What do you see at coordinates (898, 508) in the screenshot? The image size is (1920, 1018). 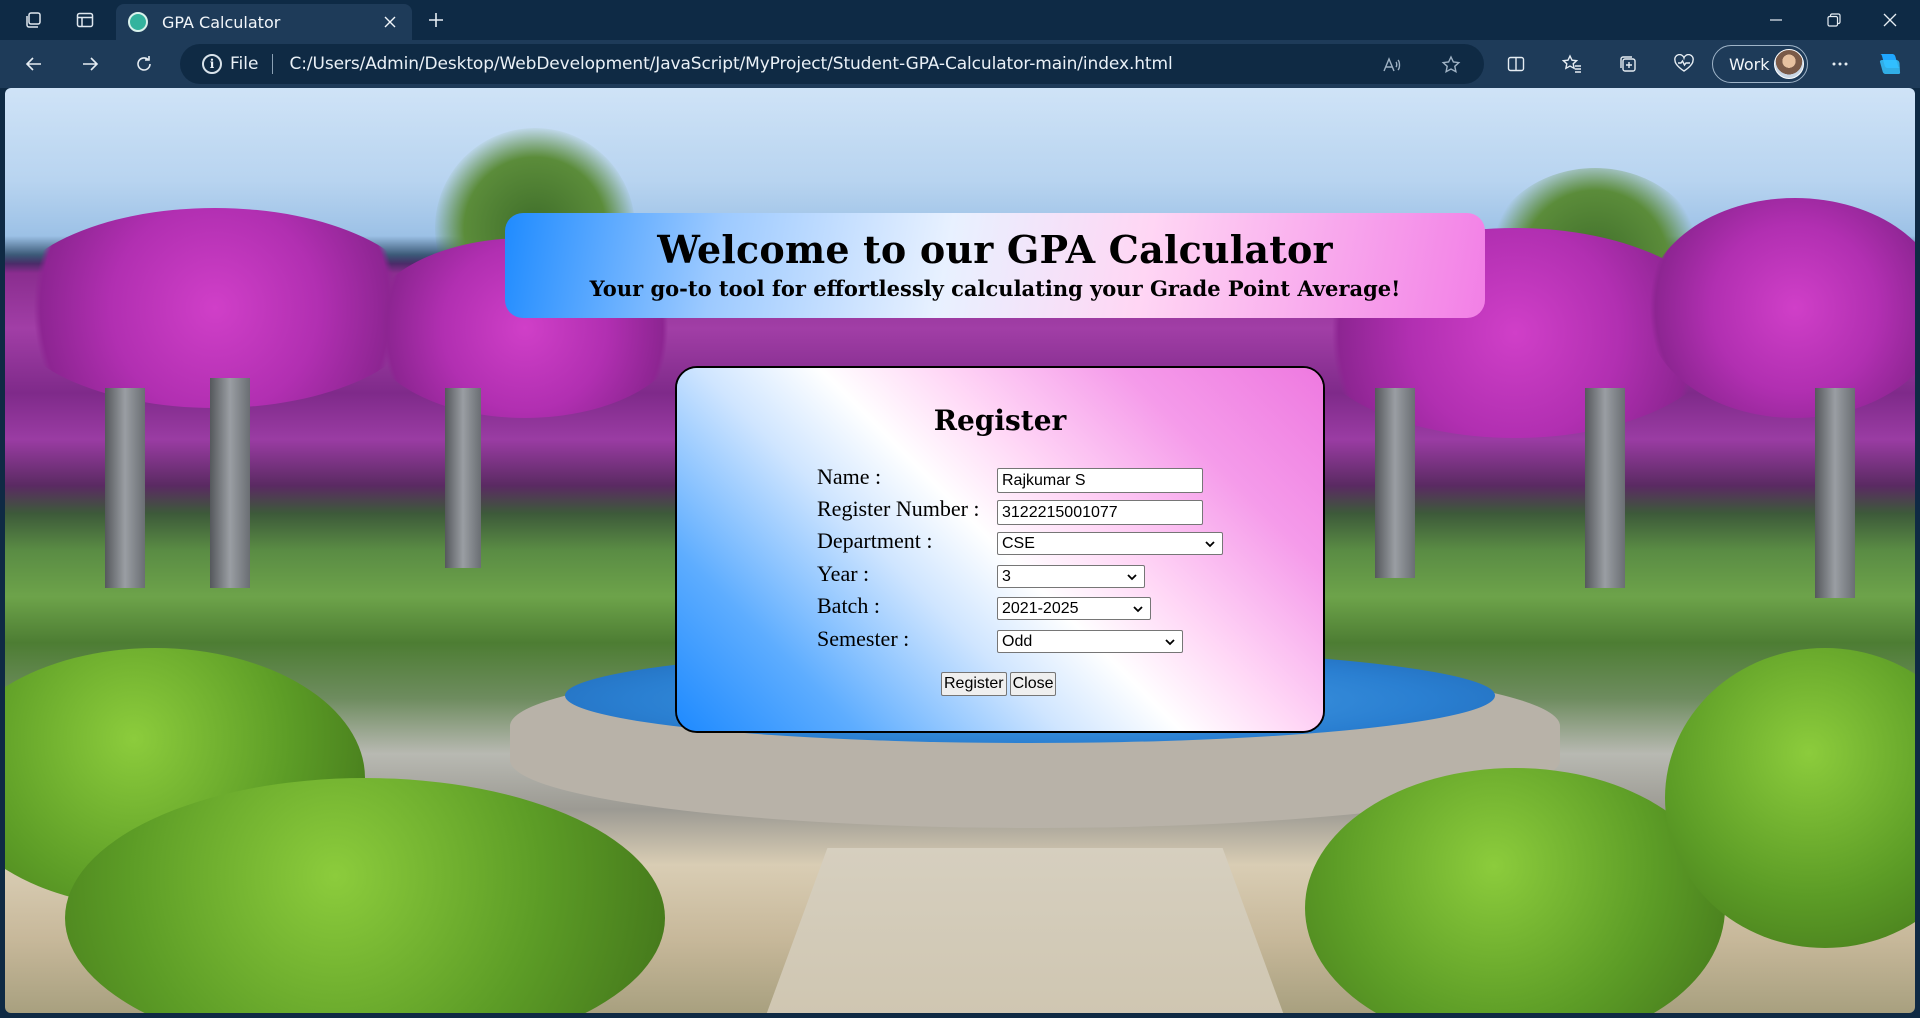 I see `register-number-label: Register Number :` at bounding box center [898, 508].